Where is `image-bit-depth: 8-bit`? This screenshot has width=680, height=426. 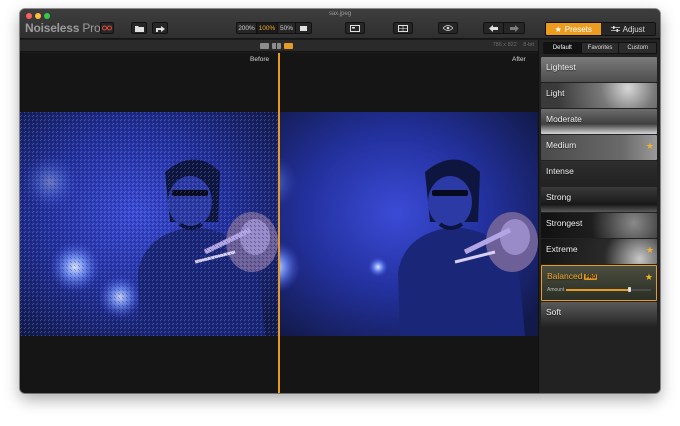 image-bit-depth: 8-bit is located at coordinates (528, 45).